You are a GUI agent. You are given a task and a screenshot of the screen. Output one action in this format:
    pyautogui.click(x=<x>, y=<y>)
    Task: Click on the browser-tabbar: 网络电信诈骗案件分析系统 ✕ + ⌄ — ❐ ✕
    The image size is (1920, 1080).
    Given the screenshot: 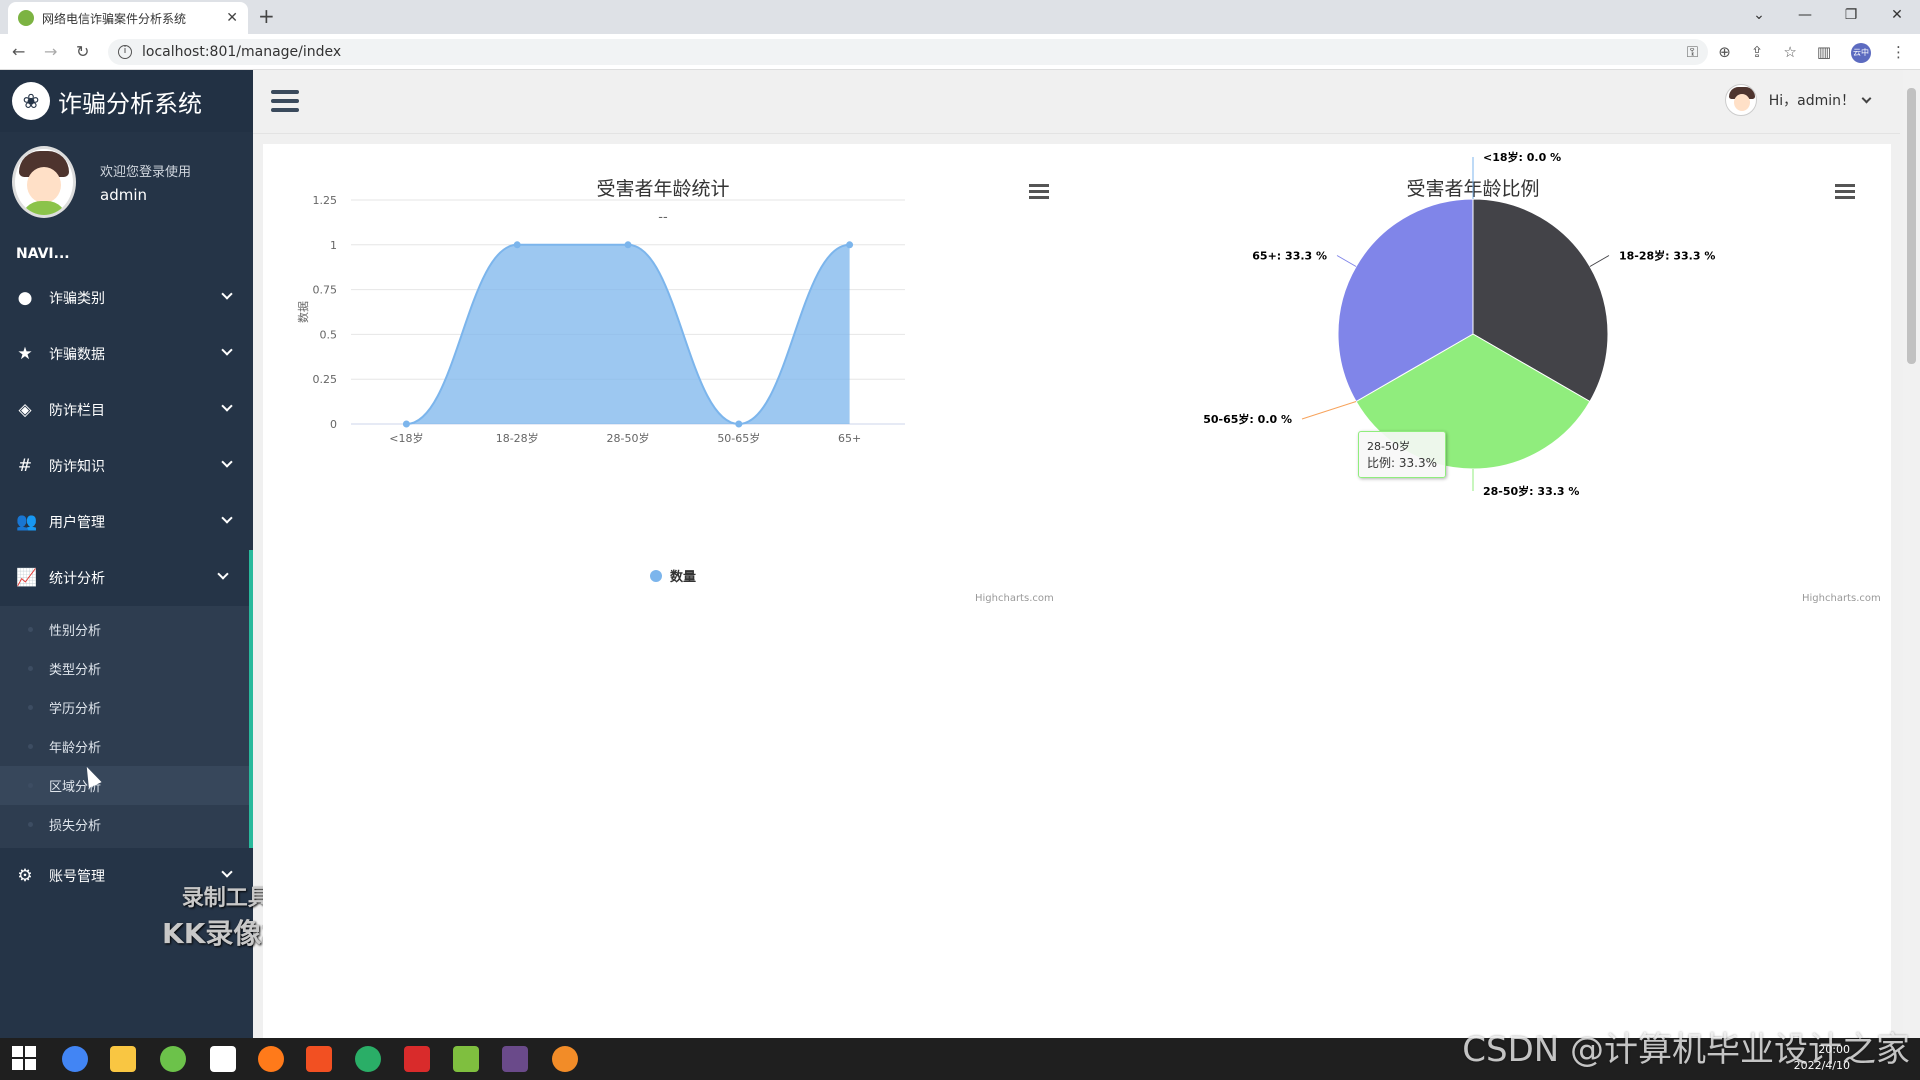 What is the action you would take?
    pyautogui.click(x=960, y=17)
    